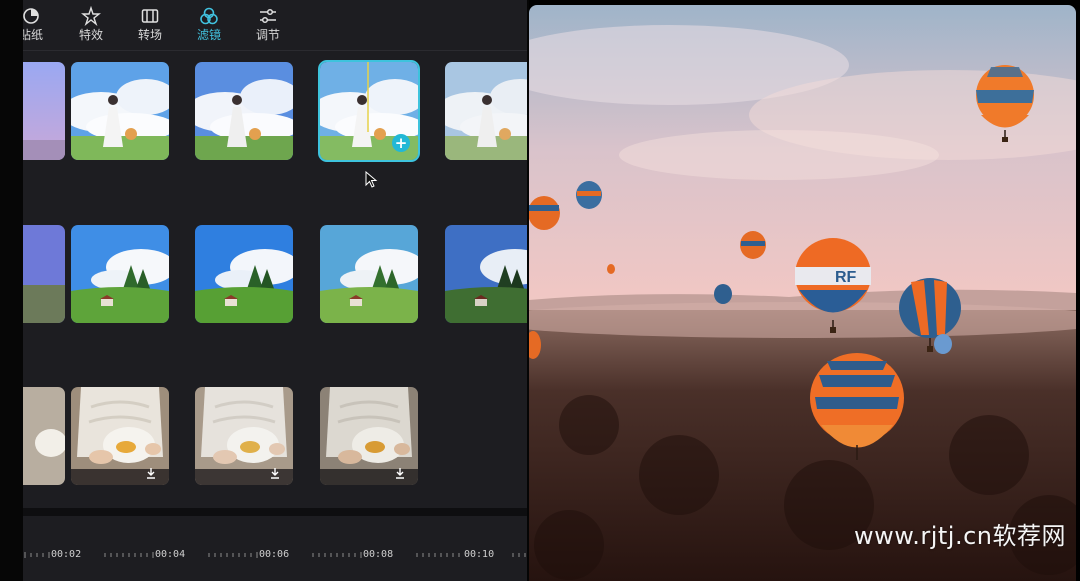 This screenshot has height=581, width=1080. Describe the element at coordinates (170, 554) in the screenshot. I see `timeline-label: 00:04` at that location.